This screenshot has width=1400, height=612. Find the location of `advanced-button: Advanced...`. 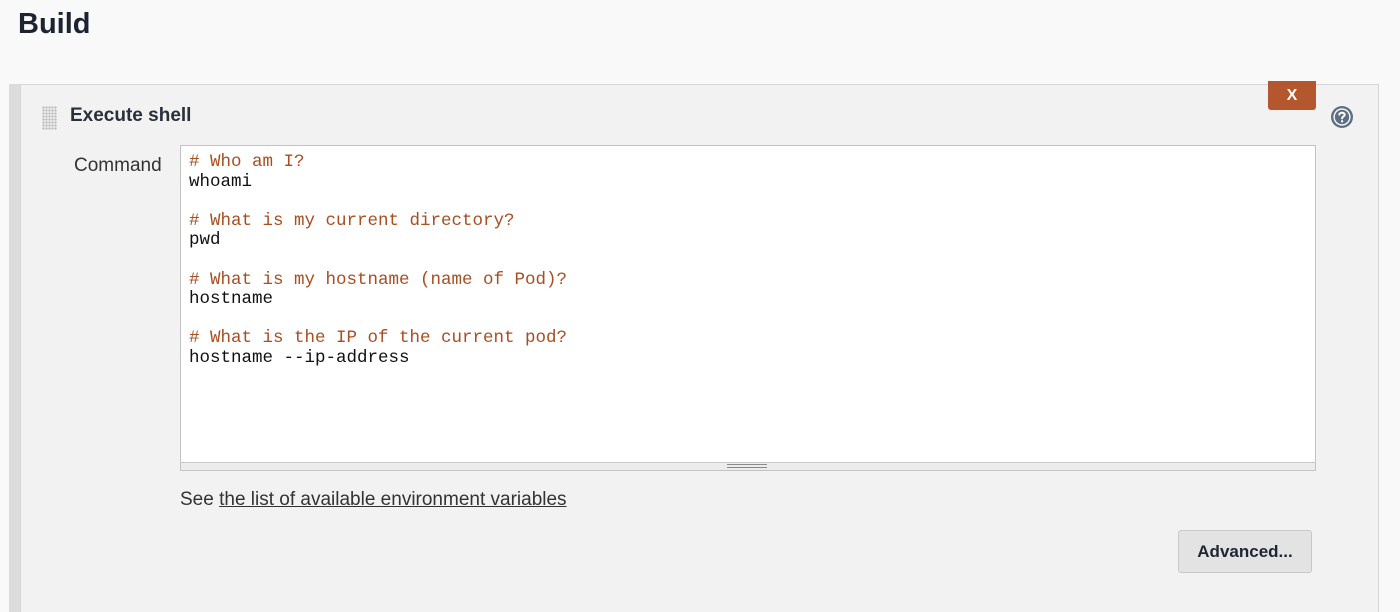

advanced-button: Advanced... is located at coordinates (1245, 551).